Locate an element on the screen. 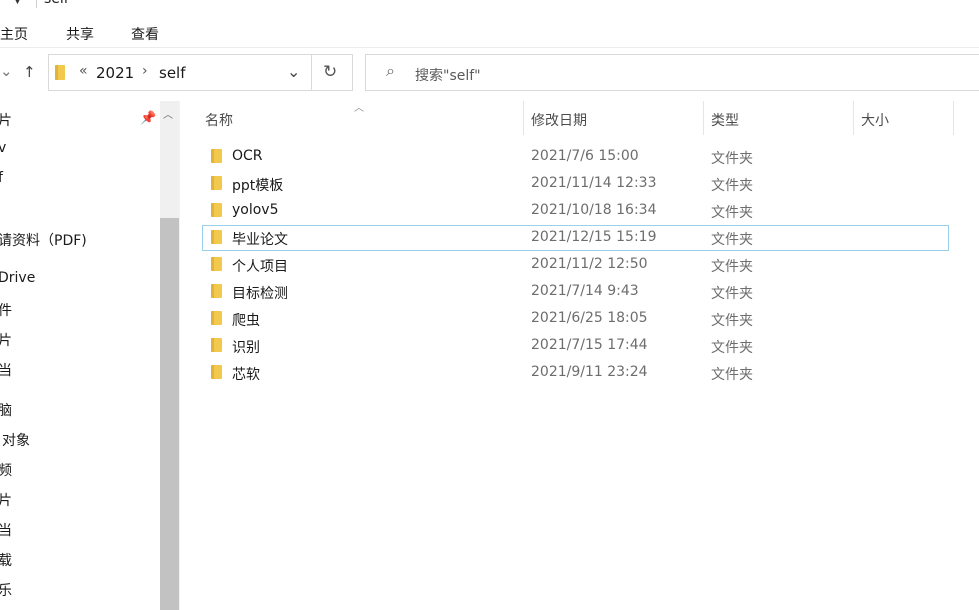 The height and width of the screenshot is (610, 979). column-header-date: 修改日期 is located at coordinates (559, 120).